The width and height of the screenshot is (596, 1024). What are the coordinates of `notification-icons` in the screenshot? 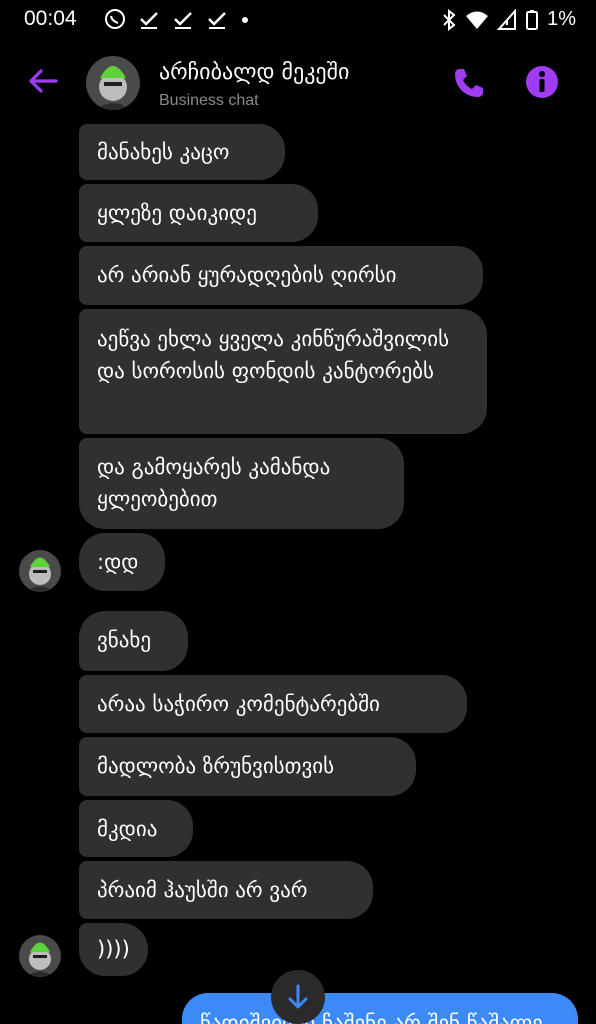 It's located at (177, 19).